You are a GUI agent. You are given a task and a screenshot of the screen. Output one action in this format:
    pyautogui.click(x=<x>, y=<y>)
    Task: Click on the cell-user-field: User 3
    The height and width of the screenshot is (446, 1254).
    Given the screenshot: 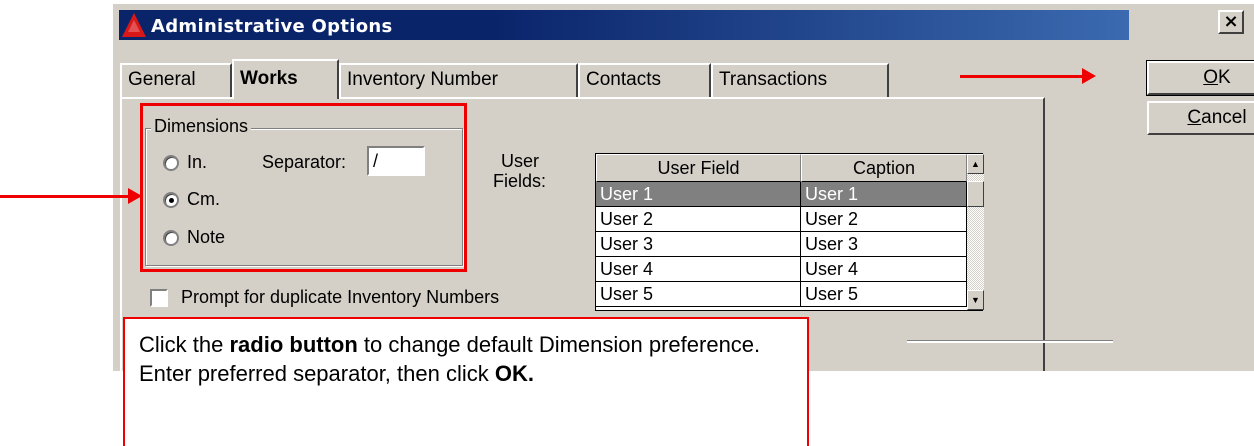 What is the action you would take?
    pyautogui.click(x=698, y=244)
    